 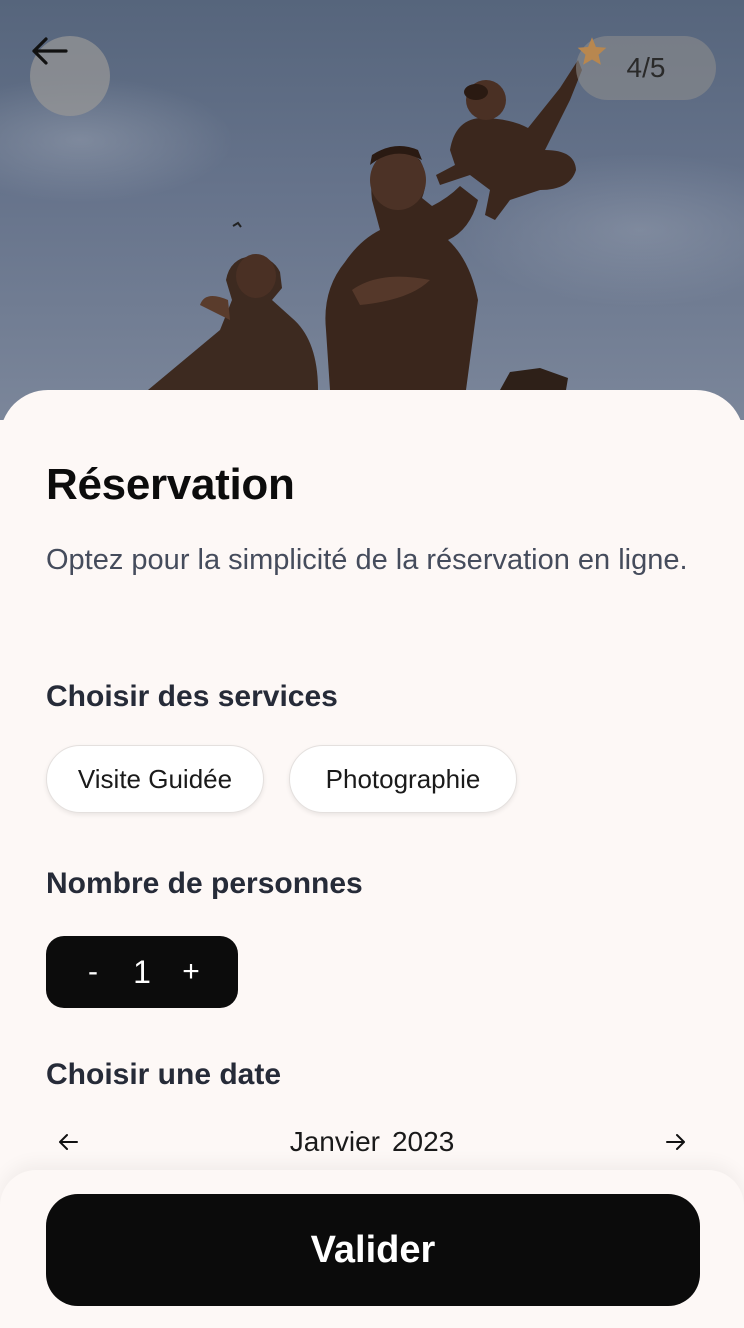 What do you see at coordinates (155, 779) in the screenshot?
I see `service-chip-visite-guidee: Visite Guidée` at bounding box center [155, 779].